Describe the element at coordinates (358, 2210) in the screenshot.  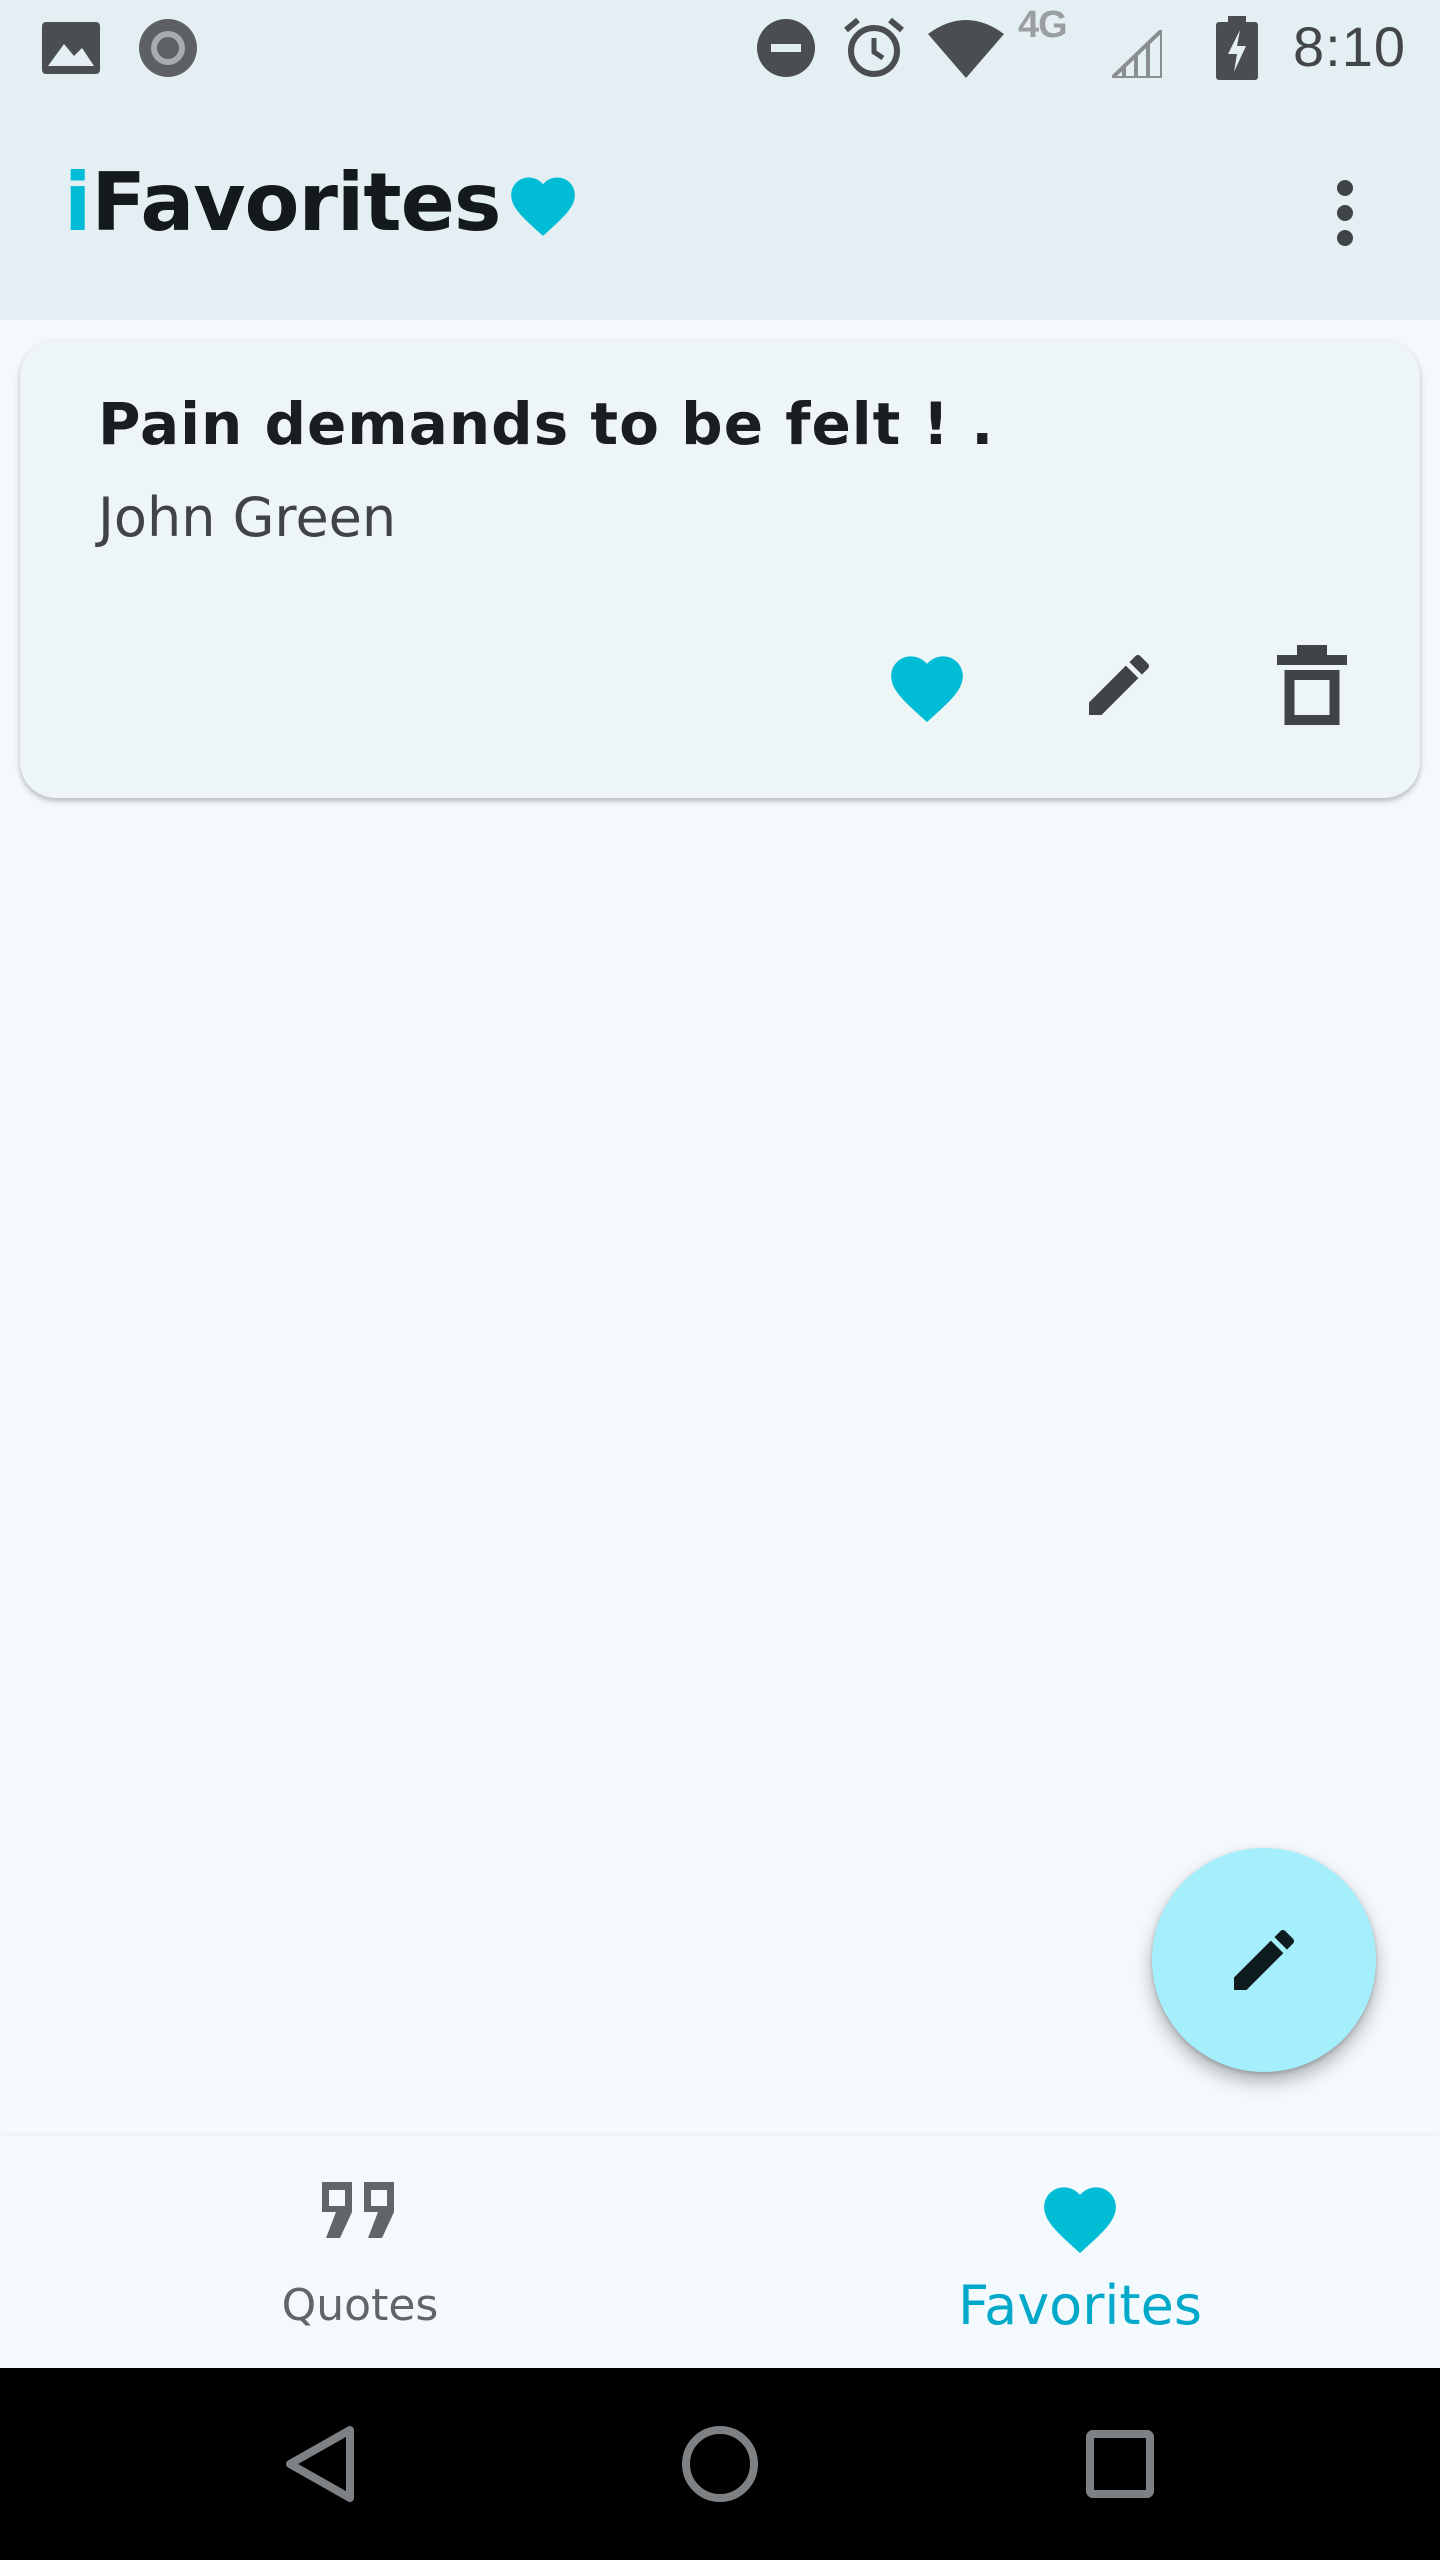
I see `format-quote-icon` at that location.